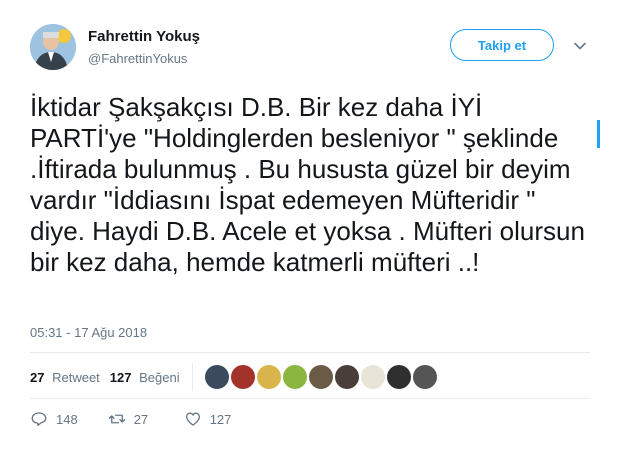 The width and height of the screenshot is (620, 456). What do you see at coordinates (159, 377) in the screenshot?
I see `like-label: Beğeni` at bounding box center [159, 377].